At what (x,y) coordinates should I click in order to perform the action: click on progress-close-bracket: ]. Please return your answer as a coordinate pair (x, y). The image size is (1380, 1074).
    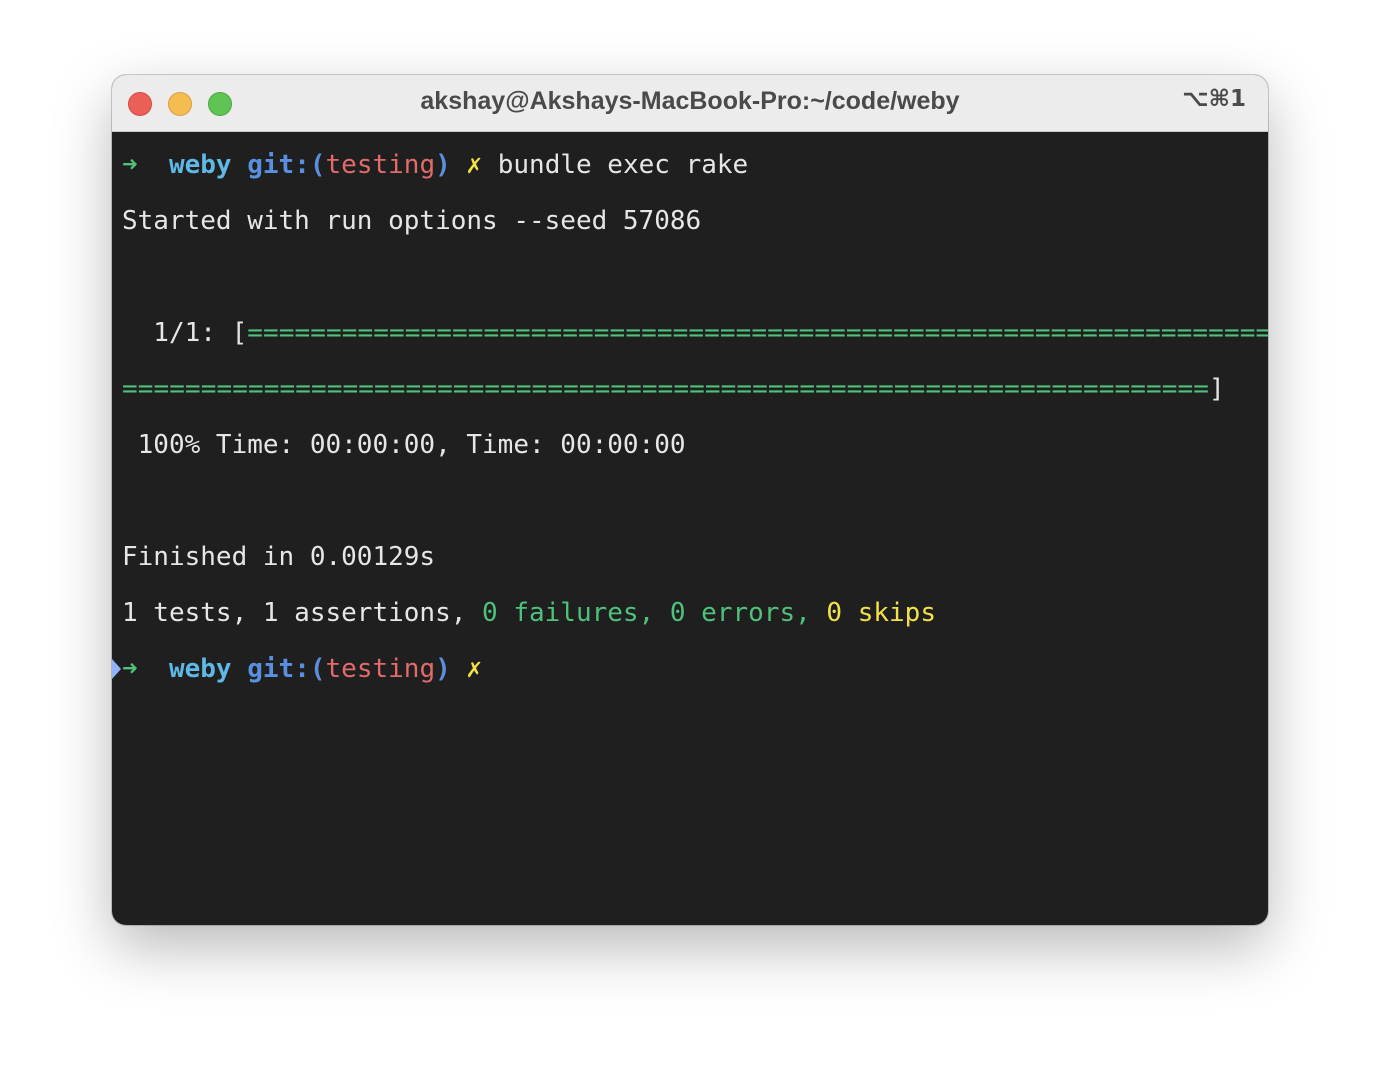
    Looking at the image, I should click on (1216, 389).